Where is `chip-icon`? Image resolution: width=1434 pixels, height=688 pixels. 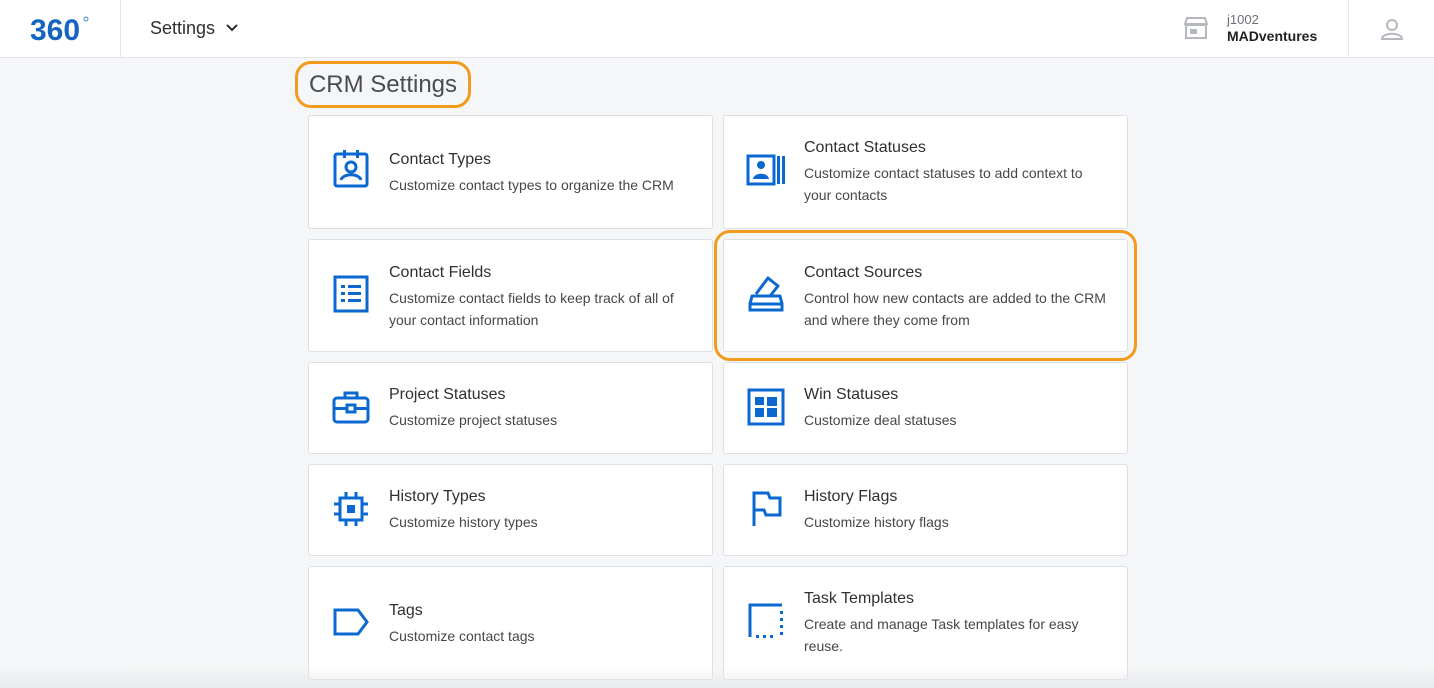
chip-icon is located at coordinates (351, 509).